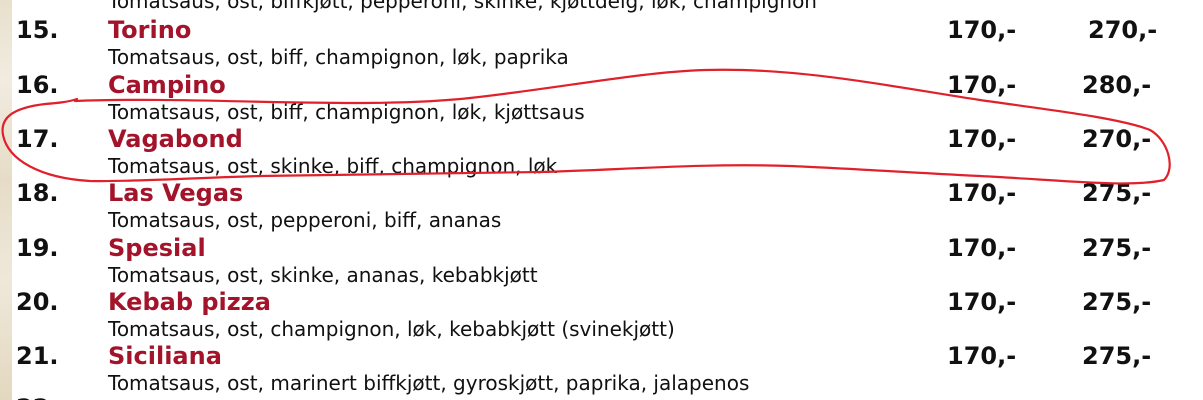  Describe the element at coordinates (167, 85) in the screenshot. I see `menu-item-name: Campino` at that location.